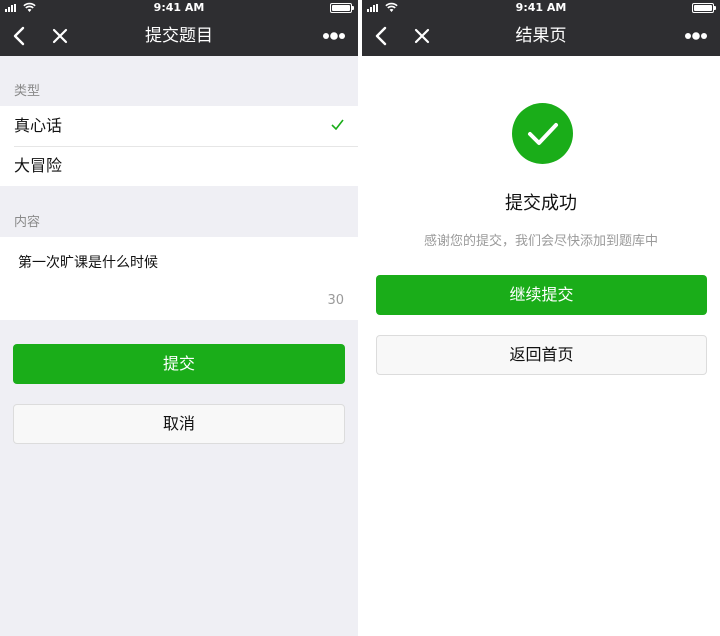 The image size is (720, 636). What do you see at coordinates (179, 424) in the screenshot?
I see `cancel-button: 取消` at bounding box center [179, 424].